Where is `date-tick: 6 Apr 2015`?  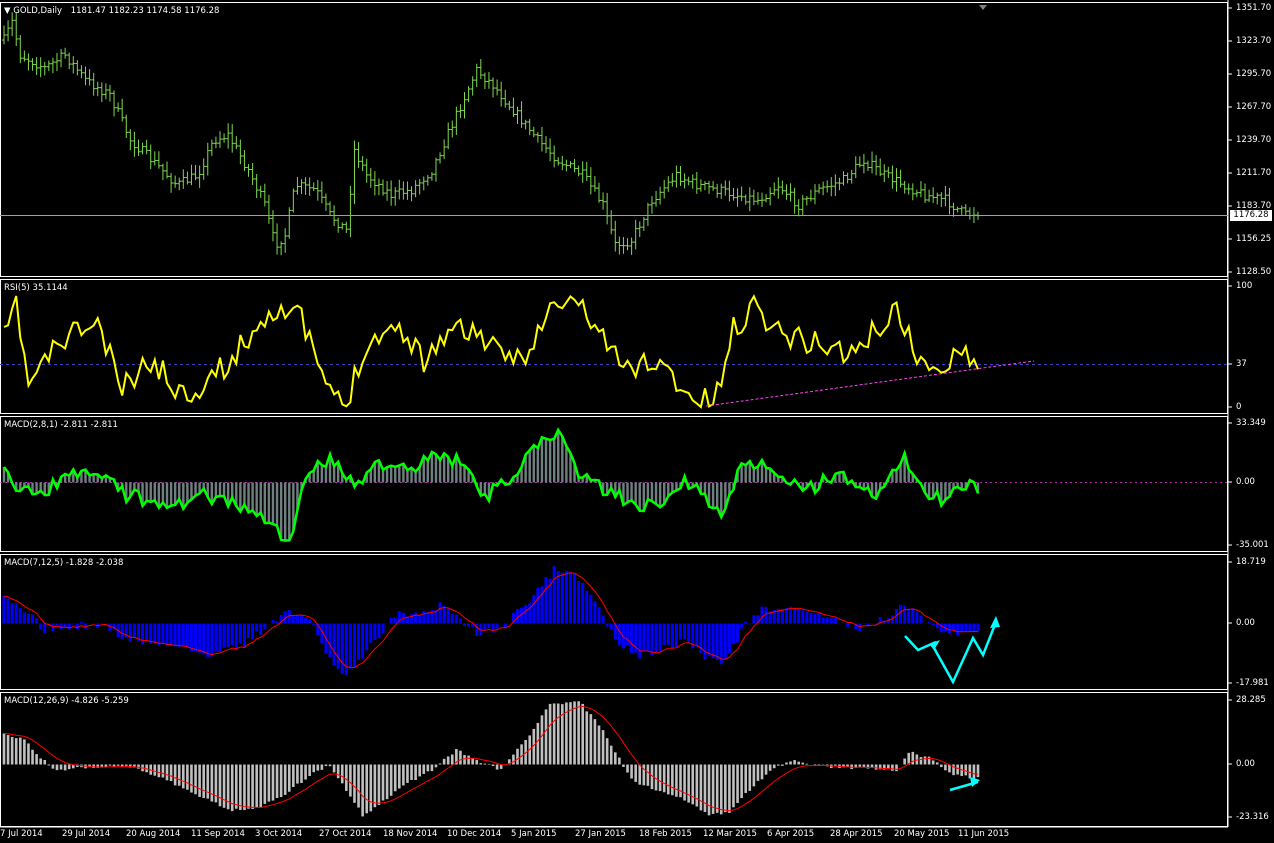
date-tick: 6 Apr 2015 is located at coordinates (791, 834).